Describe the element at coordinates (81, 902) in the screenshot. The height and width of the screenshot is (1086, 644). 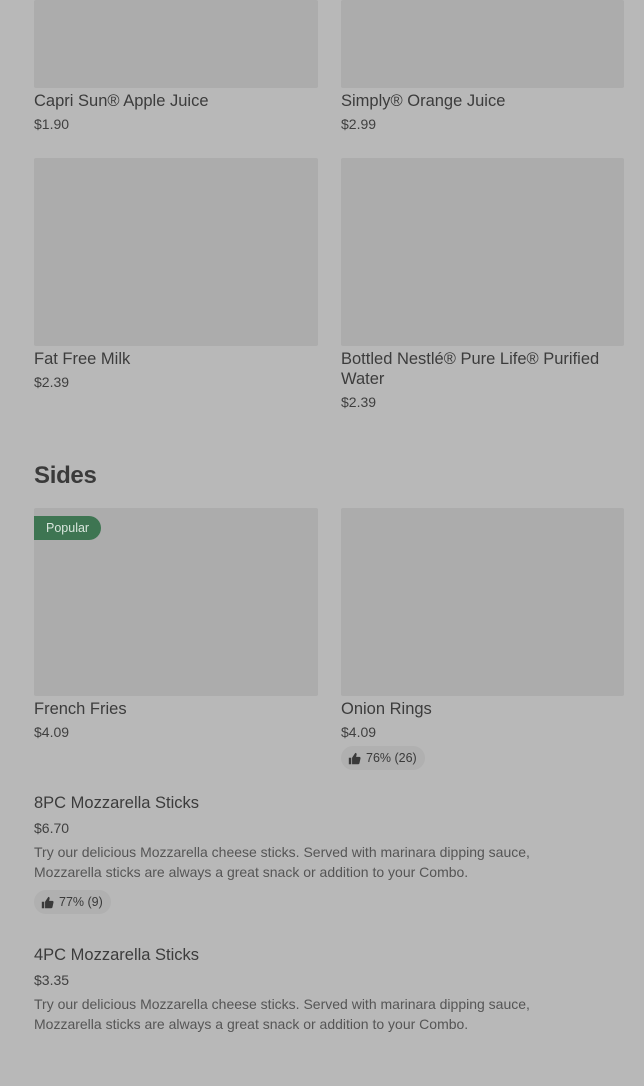
I see `rating-text: 77% (9)` at that location.